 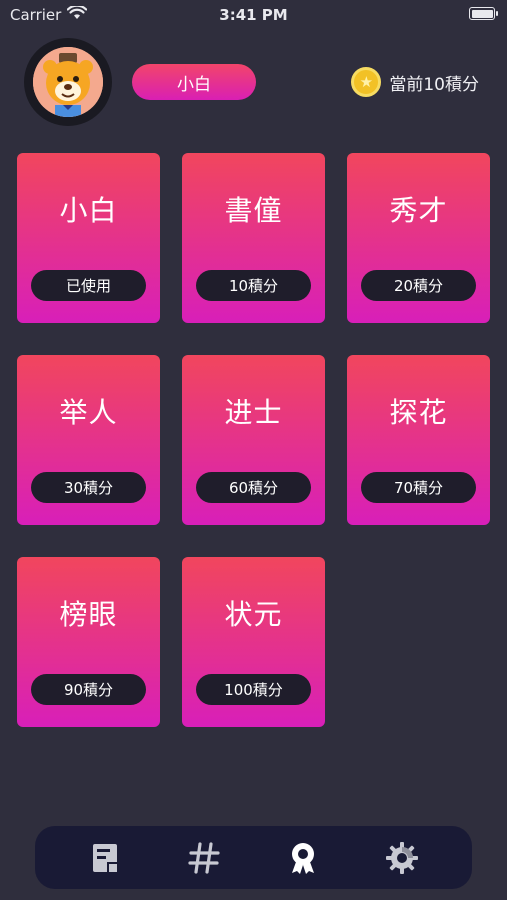 What do you see at coordinates (253, 238) in the screenshot?
I see `level-card: 書僮 10積分` at bounding box center [253, 238].